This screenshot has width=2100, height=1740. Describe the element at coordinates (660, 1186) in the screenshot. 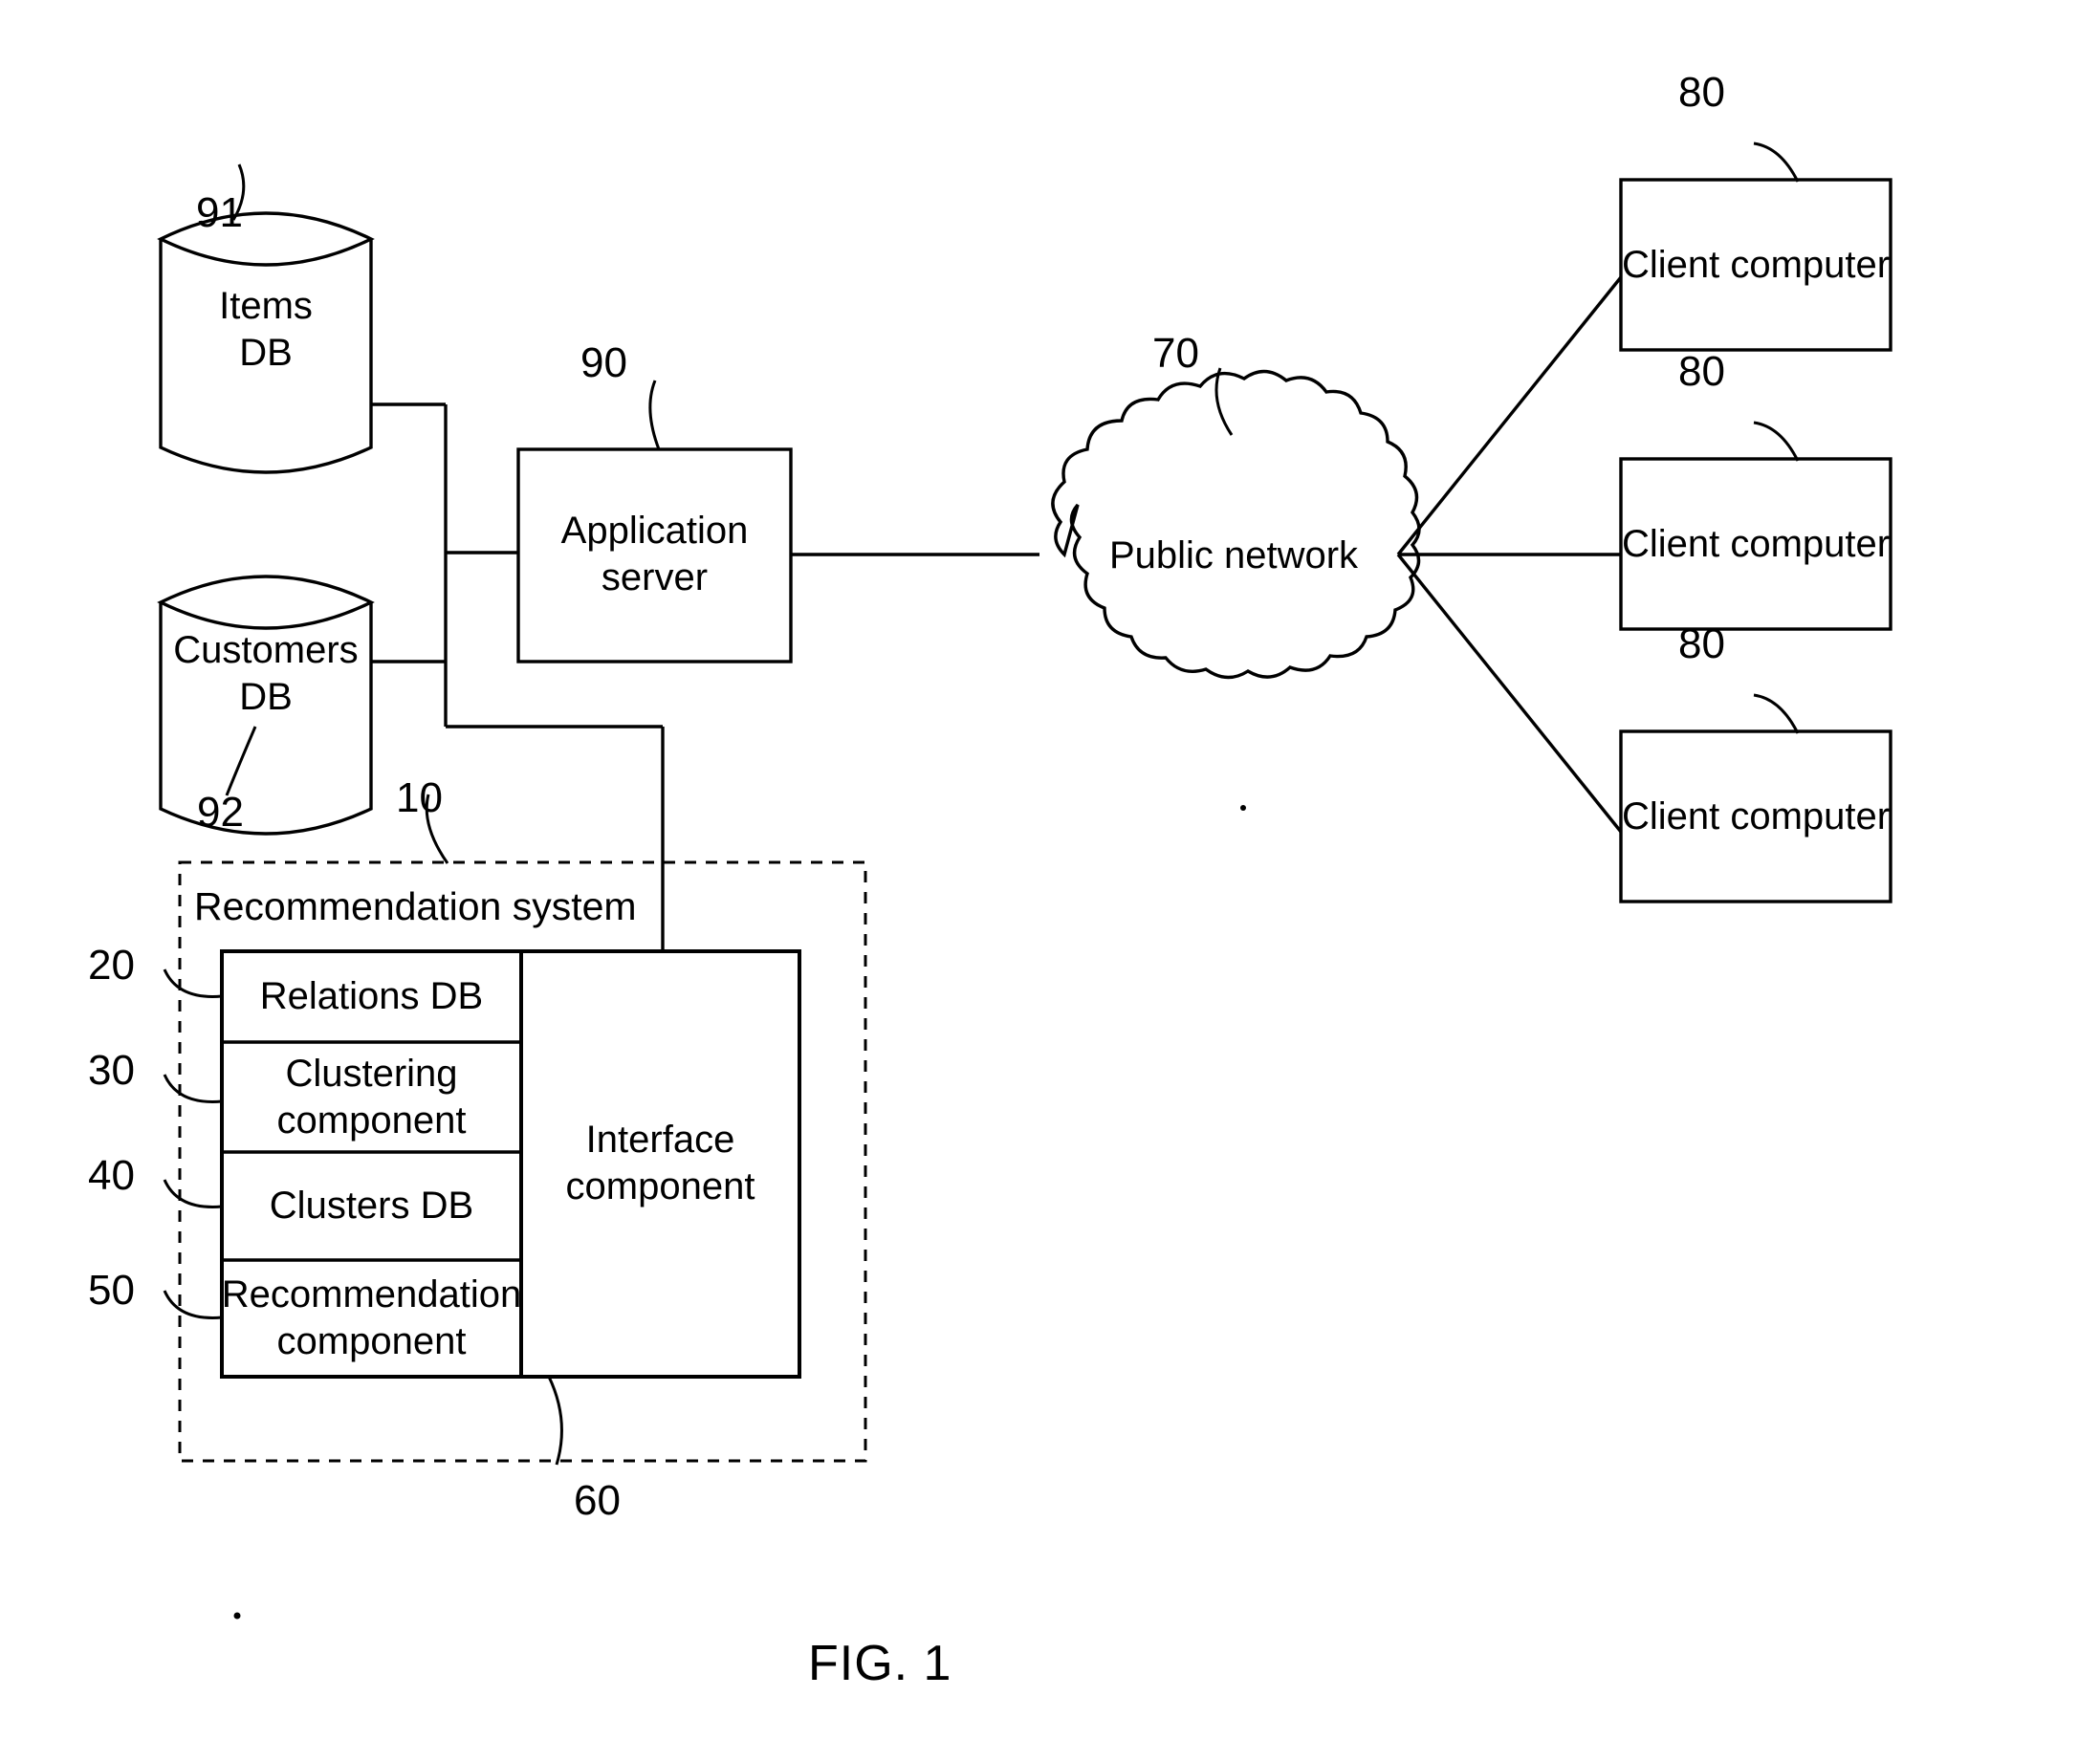

I see `interface-component-label-line2: component` at that location.